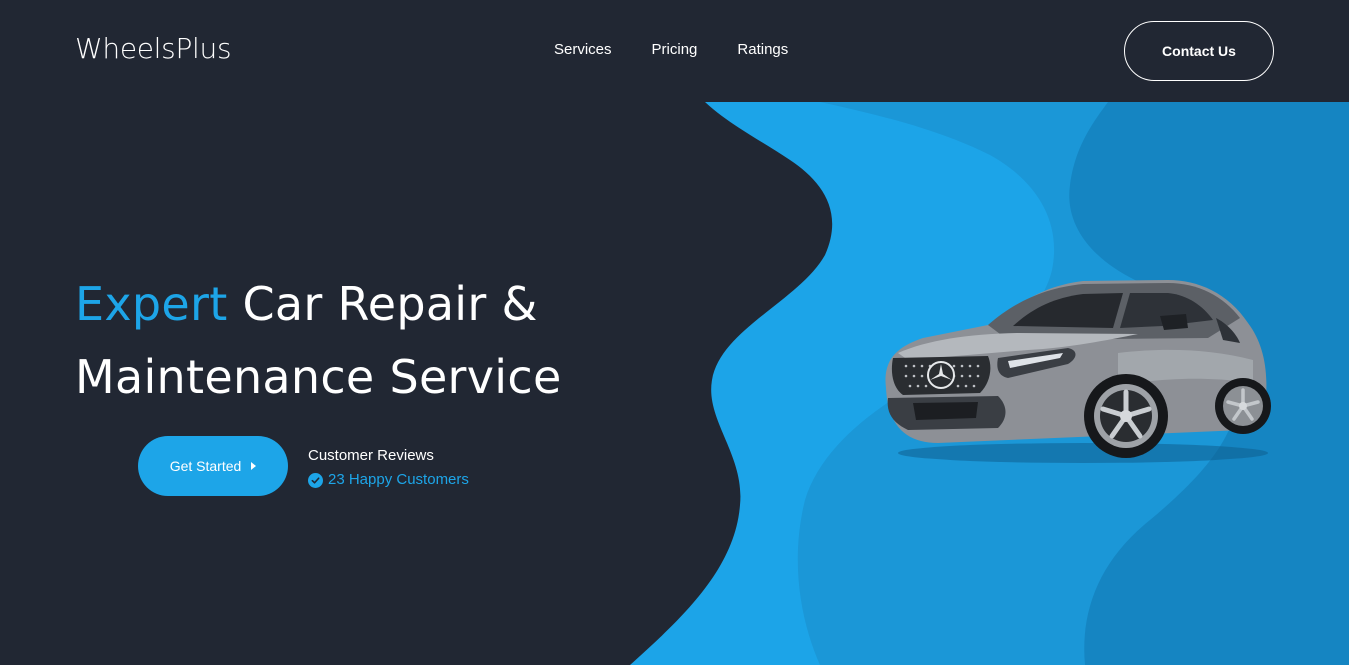 This screenshot has height=665, width=1349. Describe the element at coordinates (398, 479) in the screenshot. I see `reviews-count-text: 23 Happy Customers` at that location.